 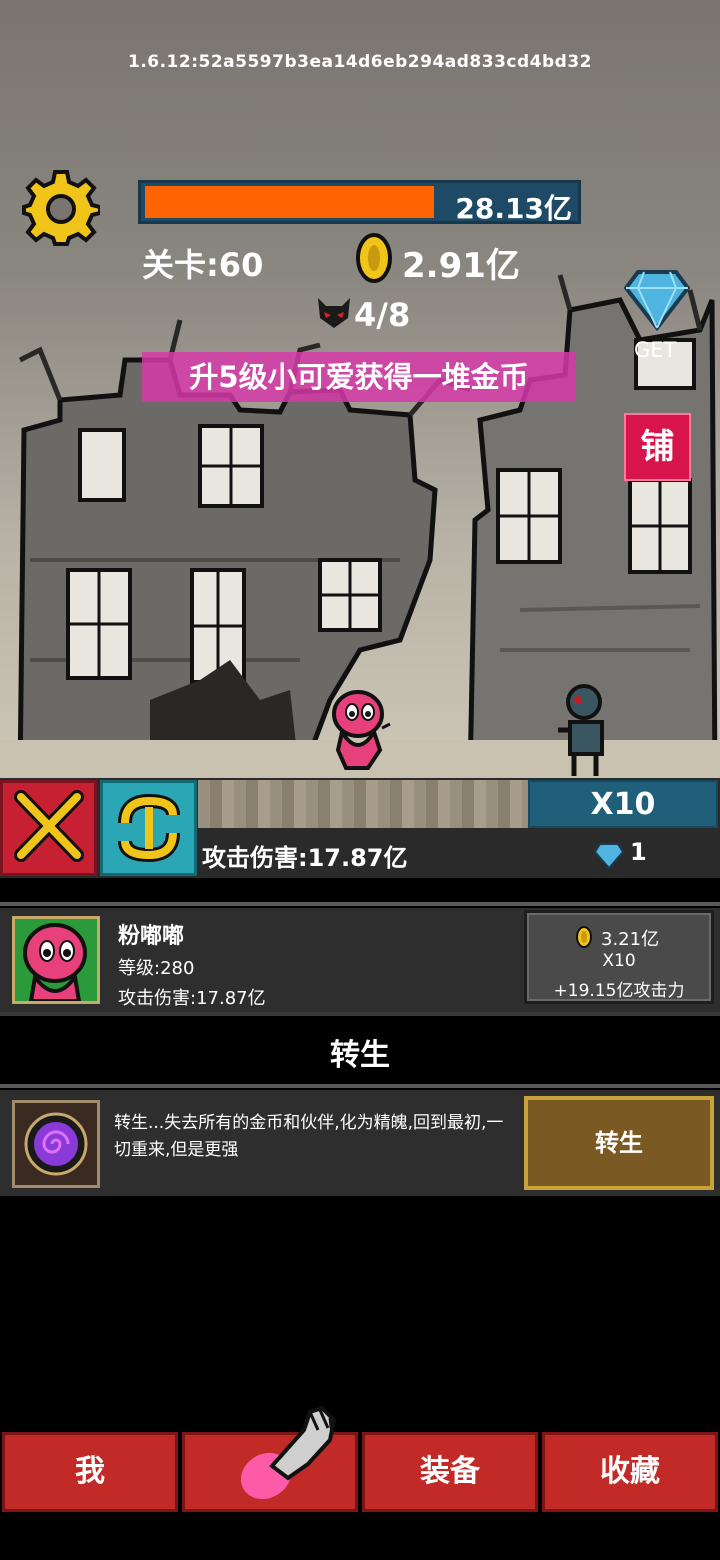 What do you see at coordinates (657, 299) in the screenshot?
I see `diamond-get-icon` at bounding box center [657, 299].